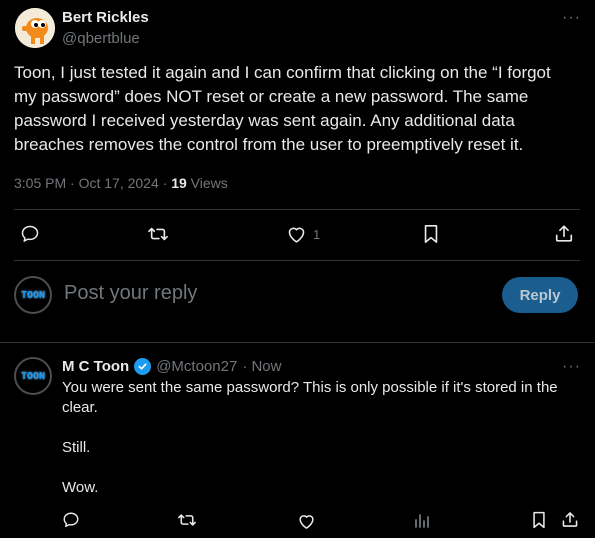 This screenshot has height=538, width=595. I want to click on qbert-avatar-icon, so click(35, 28).